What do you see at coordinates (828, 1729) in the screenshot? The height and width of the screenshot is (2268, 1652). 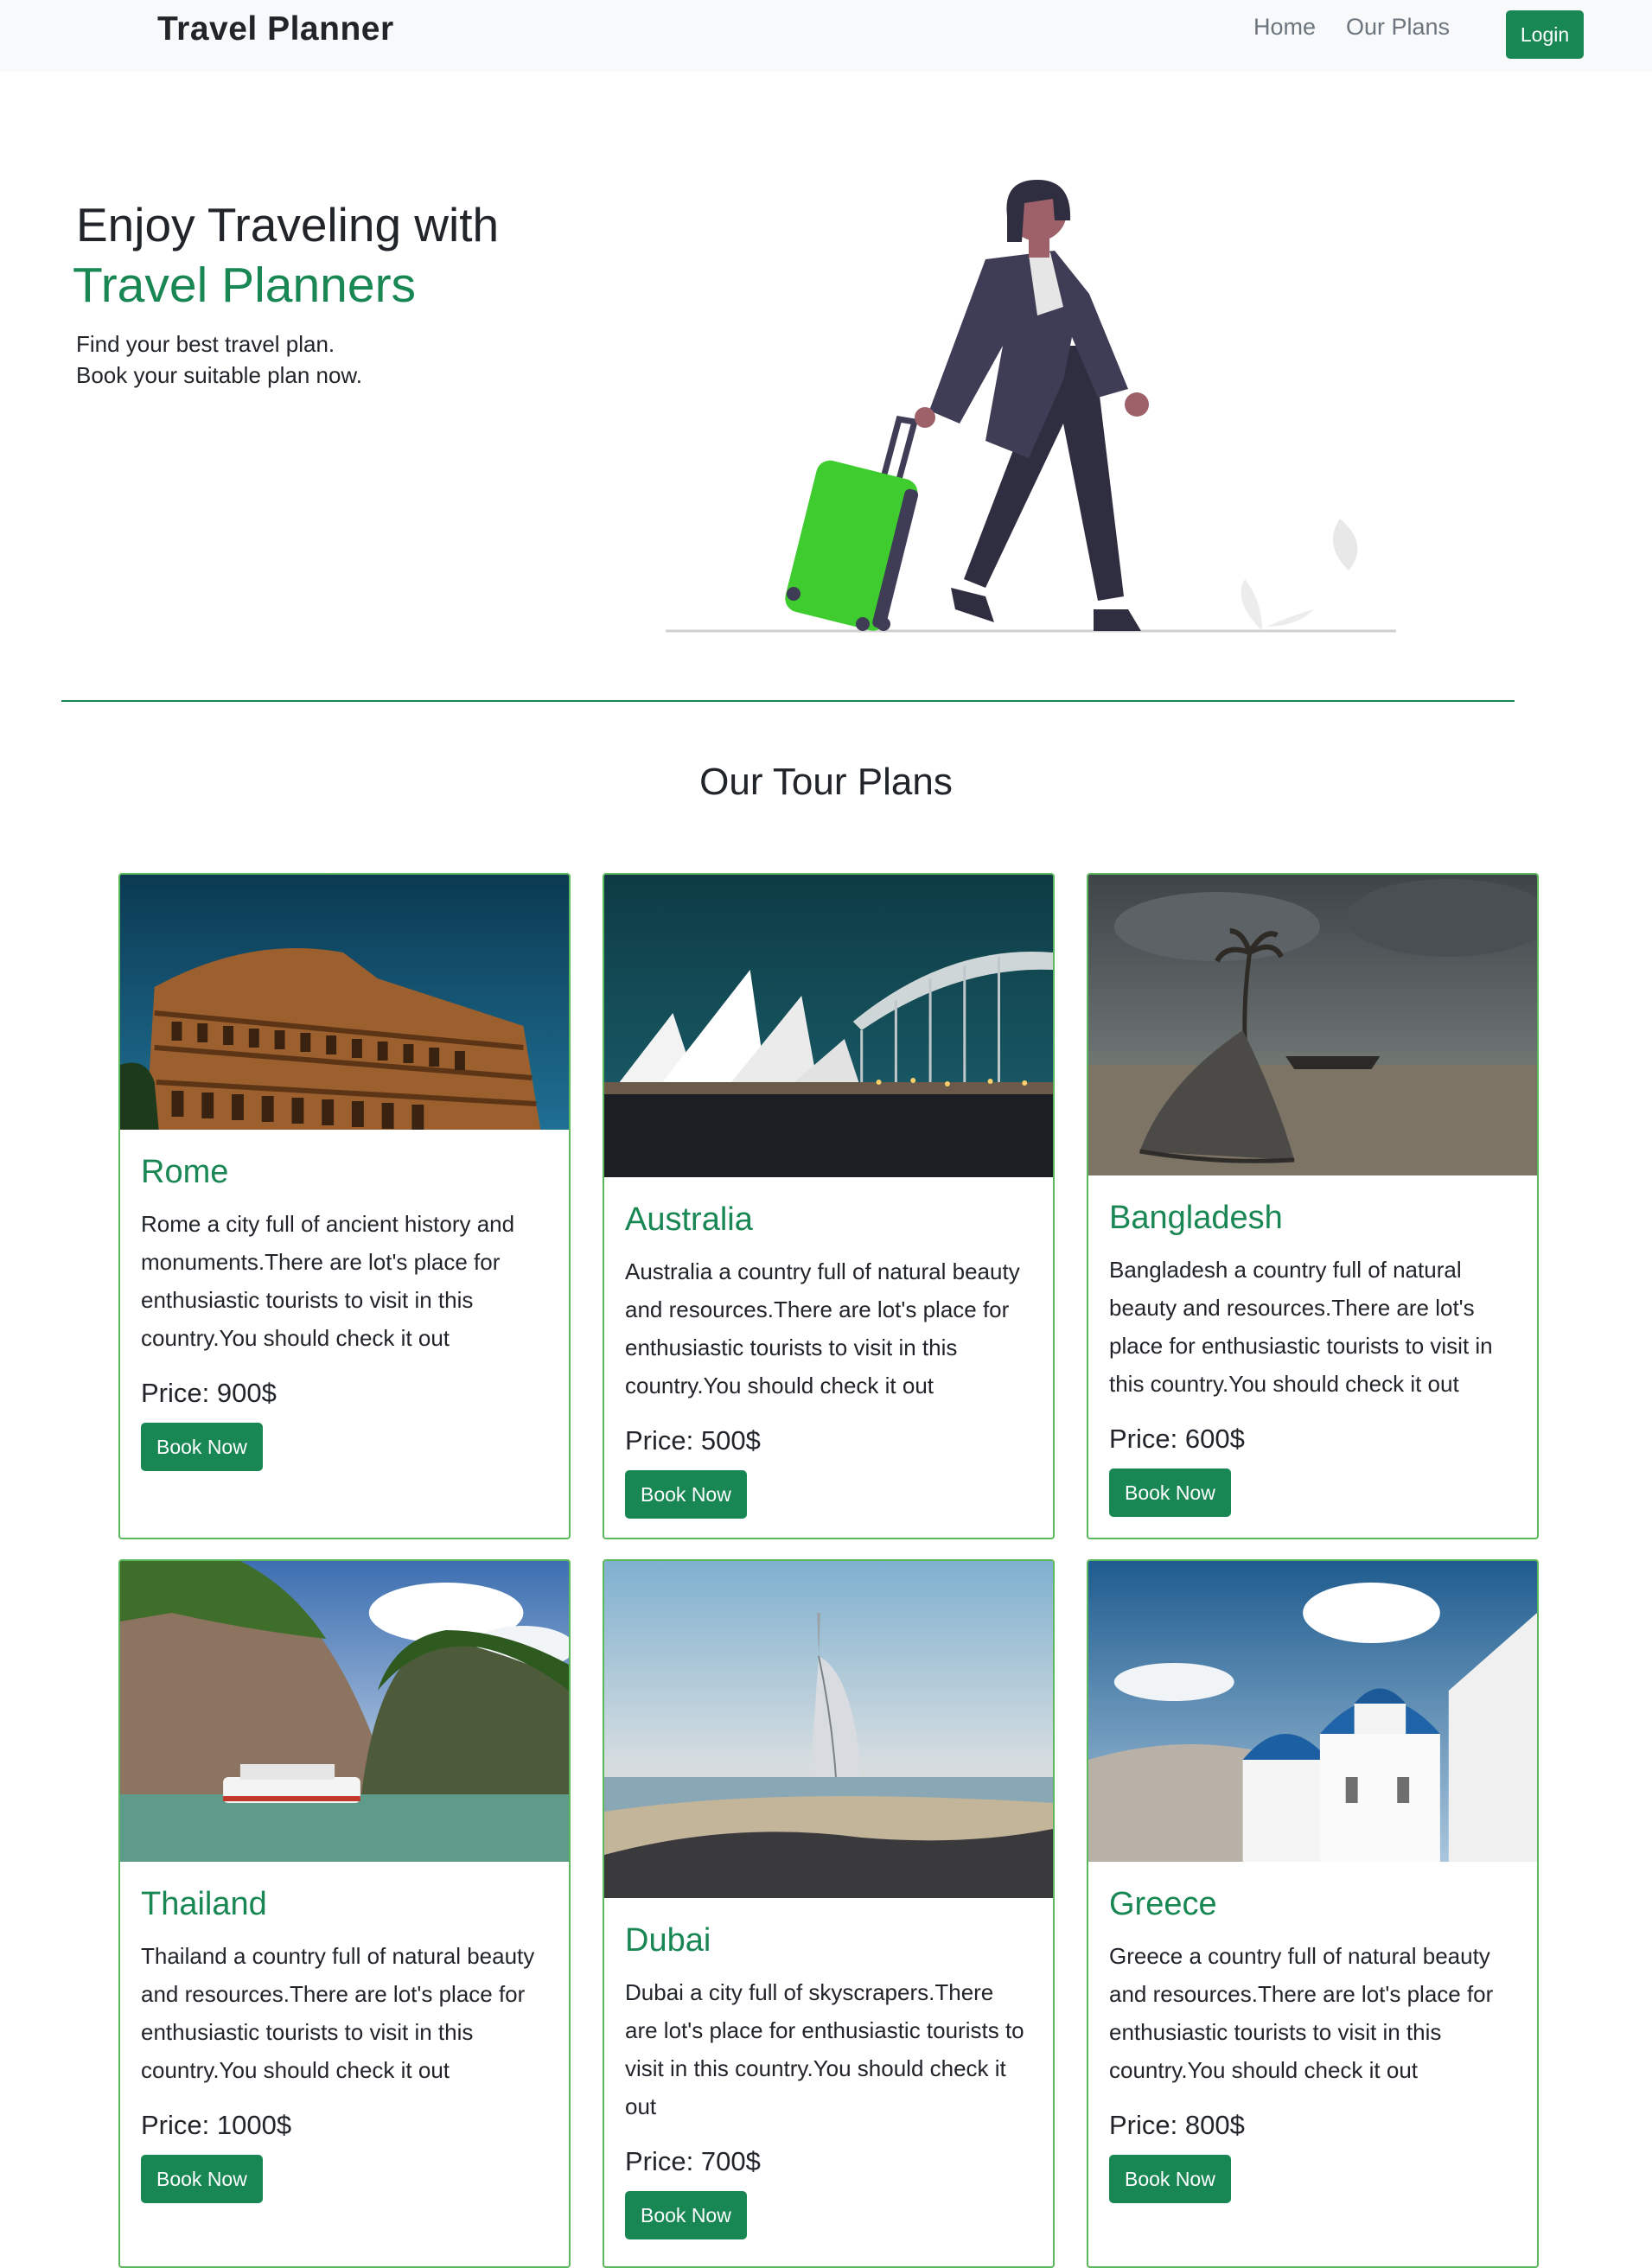 I see `burj-al-arab-image` at bounding box center [828, 1729].